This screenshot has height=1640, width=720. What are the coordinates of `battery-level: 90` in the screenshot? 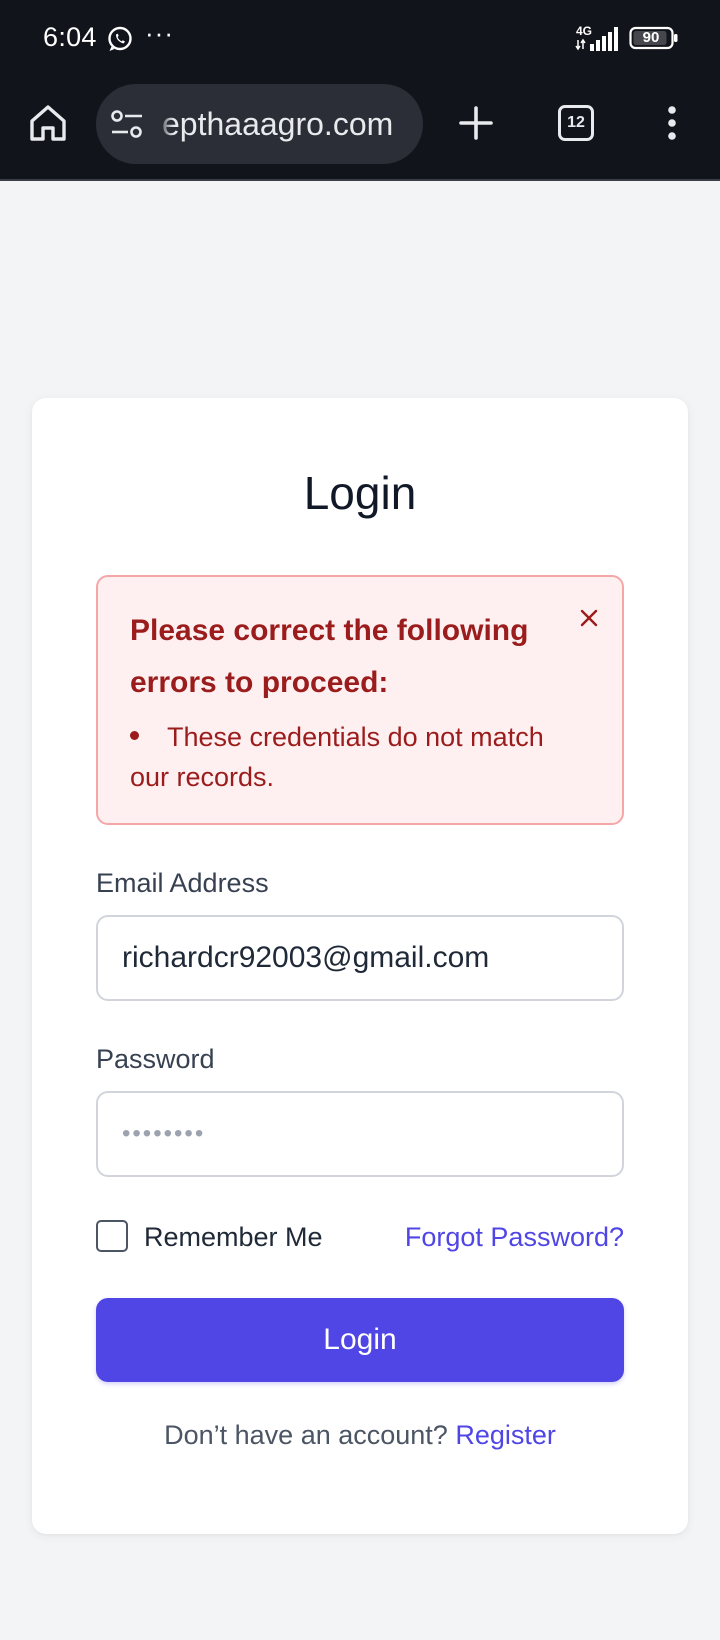 It's located at (651, 37).